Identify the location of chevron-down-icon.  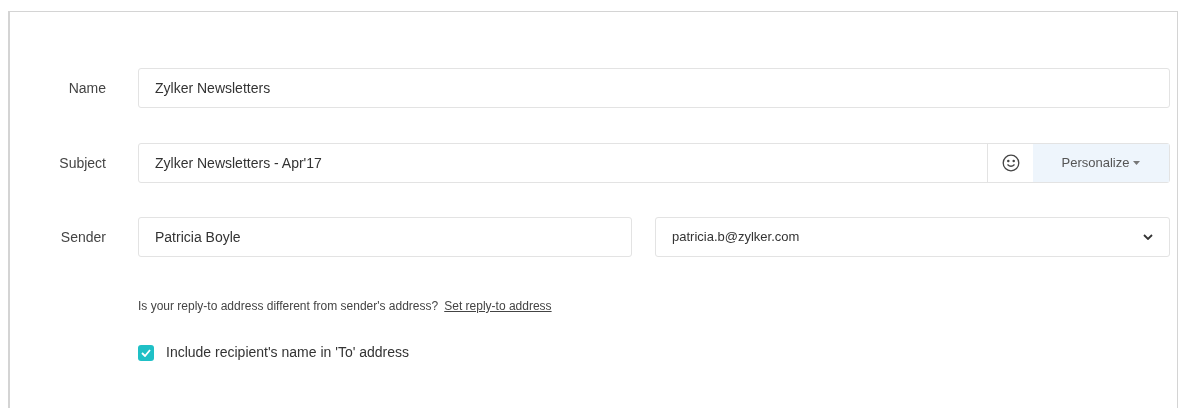
(1148, 237).